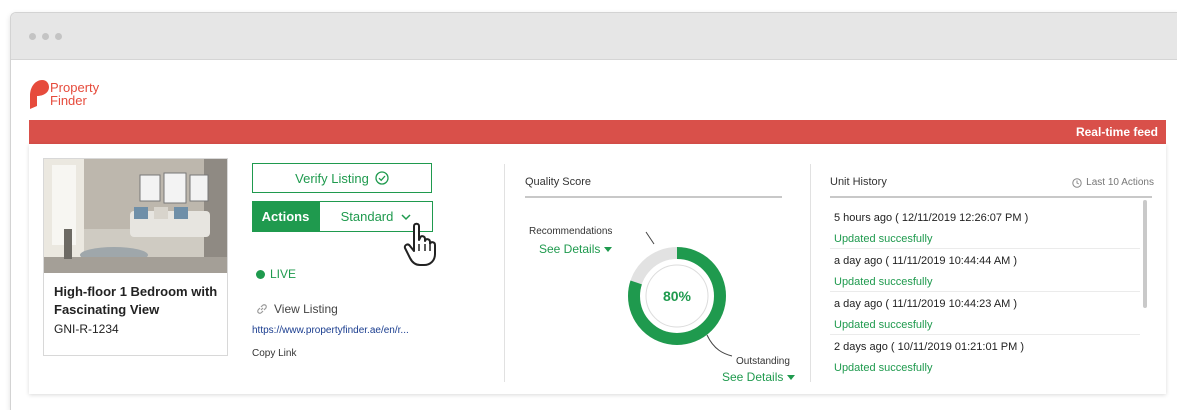  I want to click on quality-score-title: Quality Score, so click(558, 182).